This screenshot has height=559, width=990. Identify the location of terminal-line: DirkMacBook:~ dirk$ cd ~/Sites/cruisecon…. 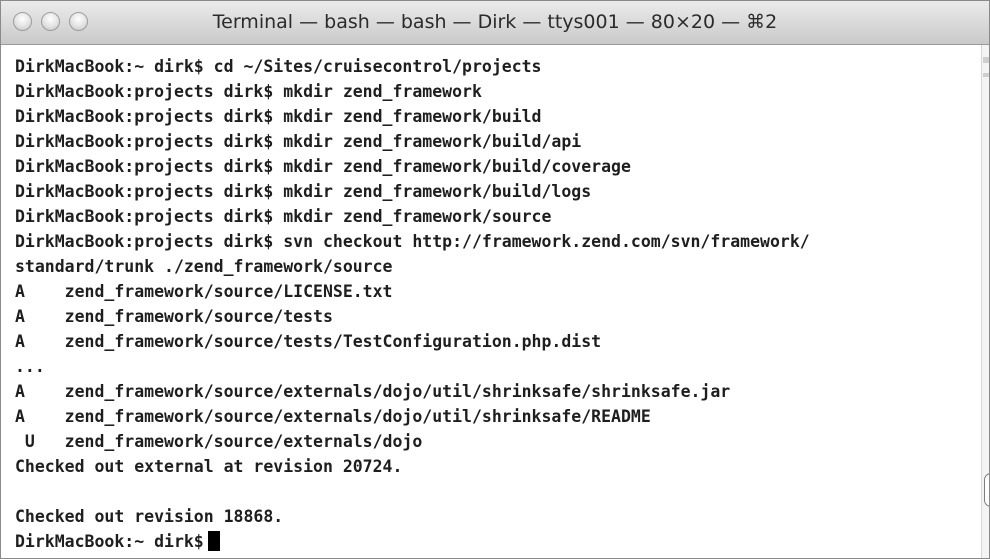
(278, 66).